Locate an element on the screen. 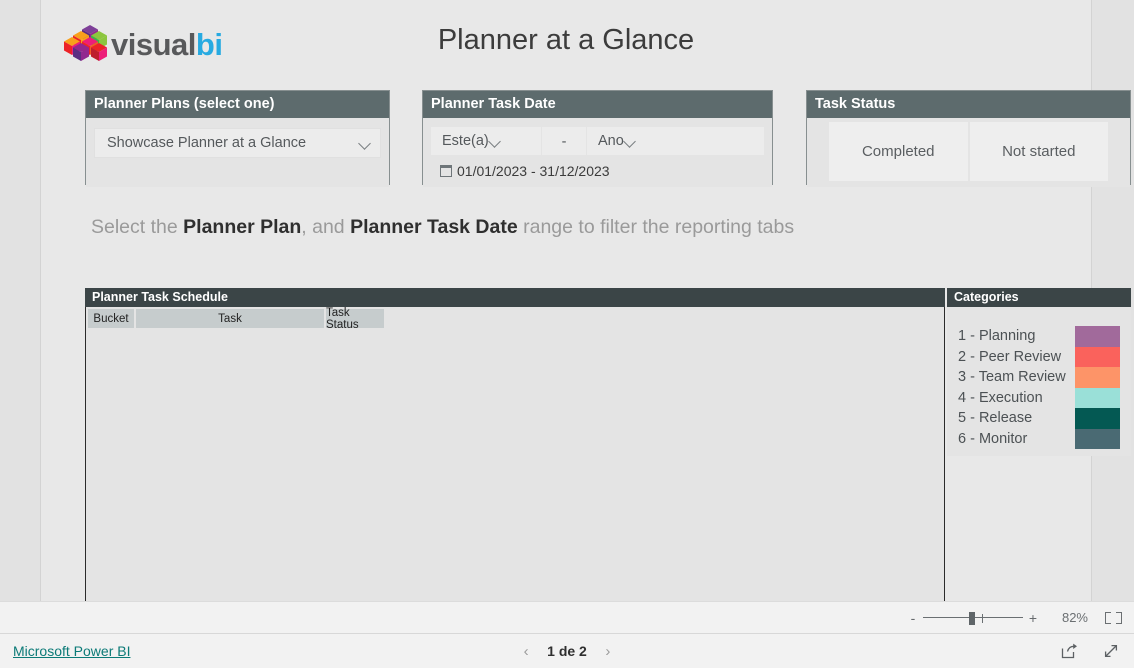 The width and height of the screenshot is (1134, 668). instruction-bold-planner-task-date: Planner Task Date is located at coordinates (434, 227).